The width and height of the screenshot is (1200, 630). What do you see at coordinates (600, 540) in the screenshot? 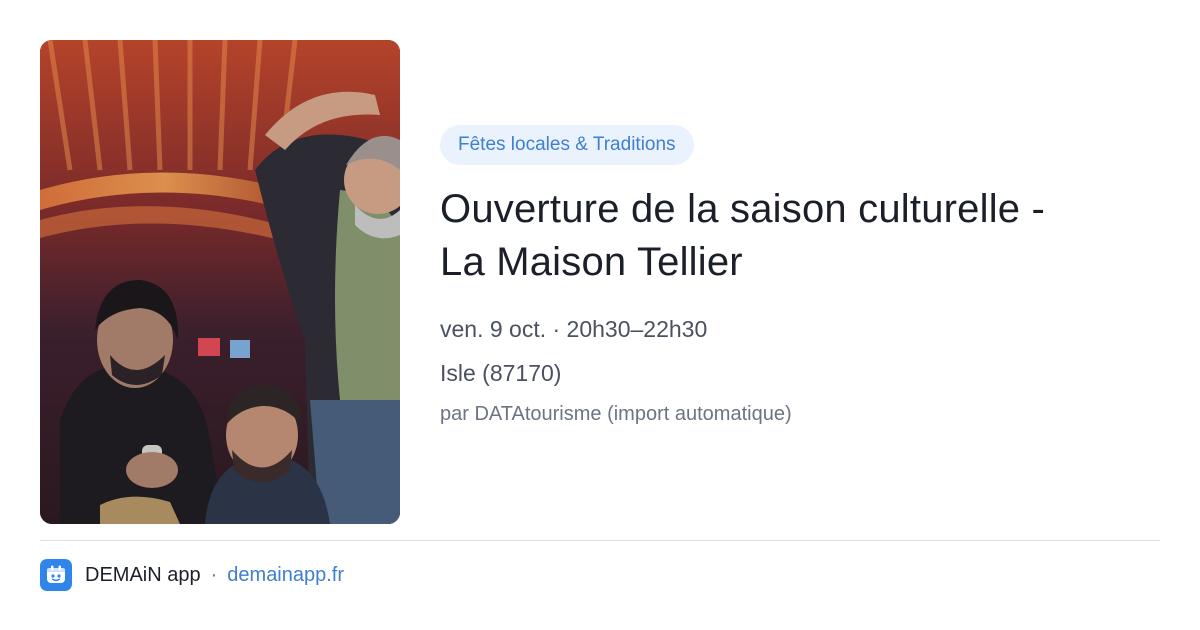
I see `footer-divider` at bounding box center [600, 540].